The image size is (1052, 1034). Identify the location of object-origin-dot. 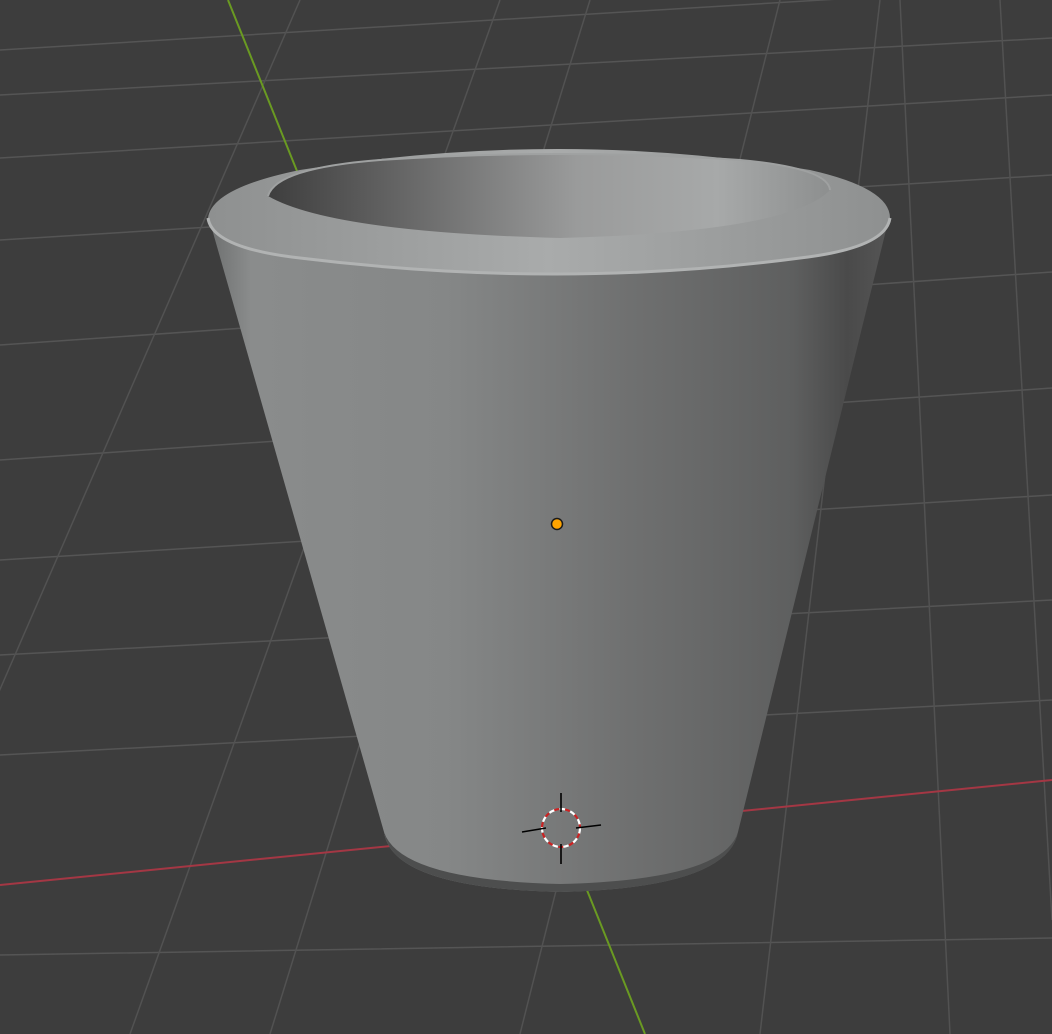
(557, 524).